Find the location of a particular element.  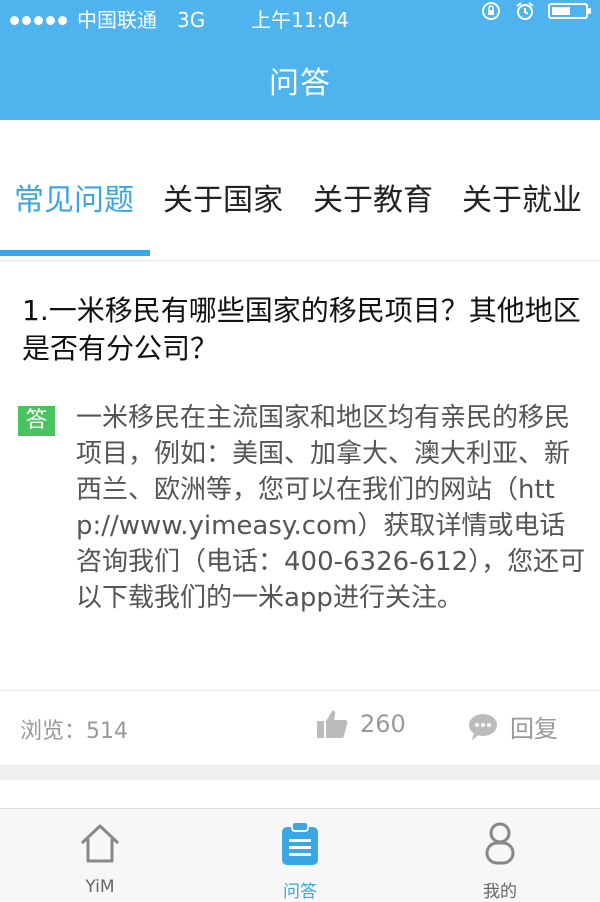

question-title: 1.一米移民有哪些国家的移民项目？其他地区是否有分公司？ is located at coordinates (304, 330).